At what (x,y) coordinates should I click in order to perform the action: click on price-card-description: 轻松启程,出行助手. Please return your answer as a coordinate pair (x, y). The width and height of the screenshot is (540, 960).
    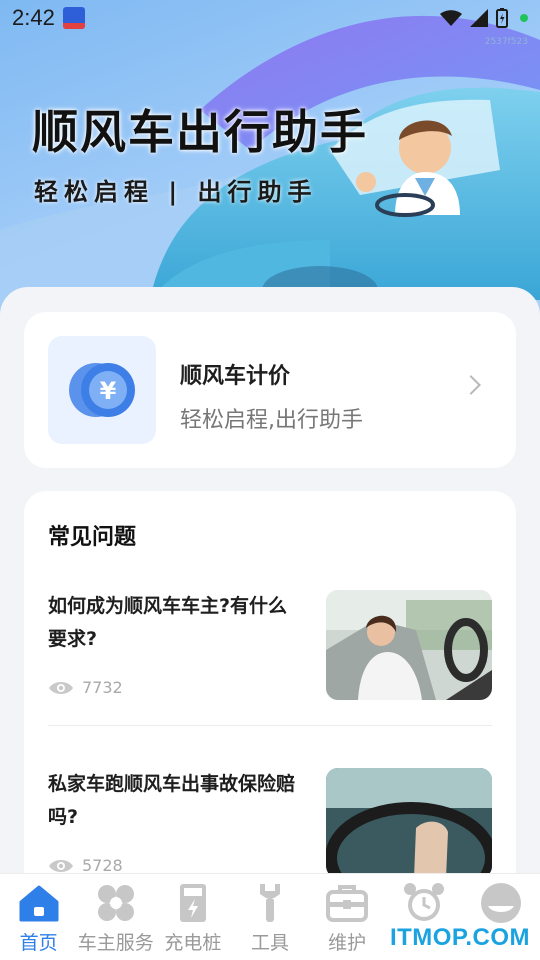
    Looking at the image, I should click on (271, 420).